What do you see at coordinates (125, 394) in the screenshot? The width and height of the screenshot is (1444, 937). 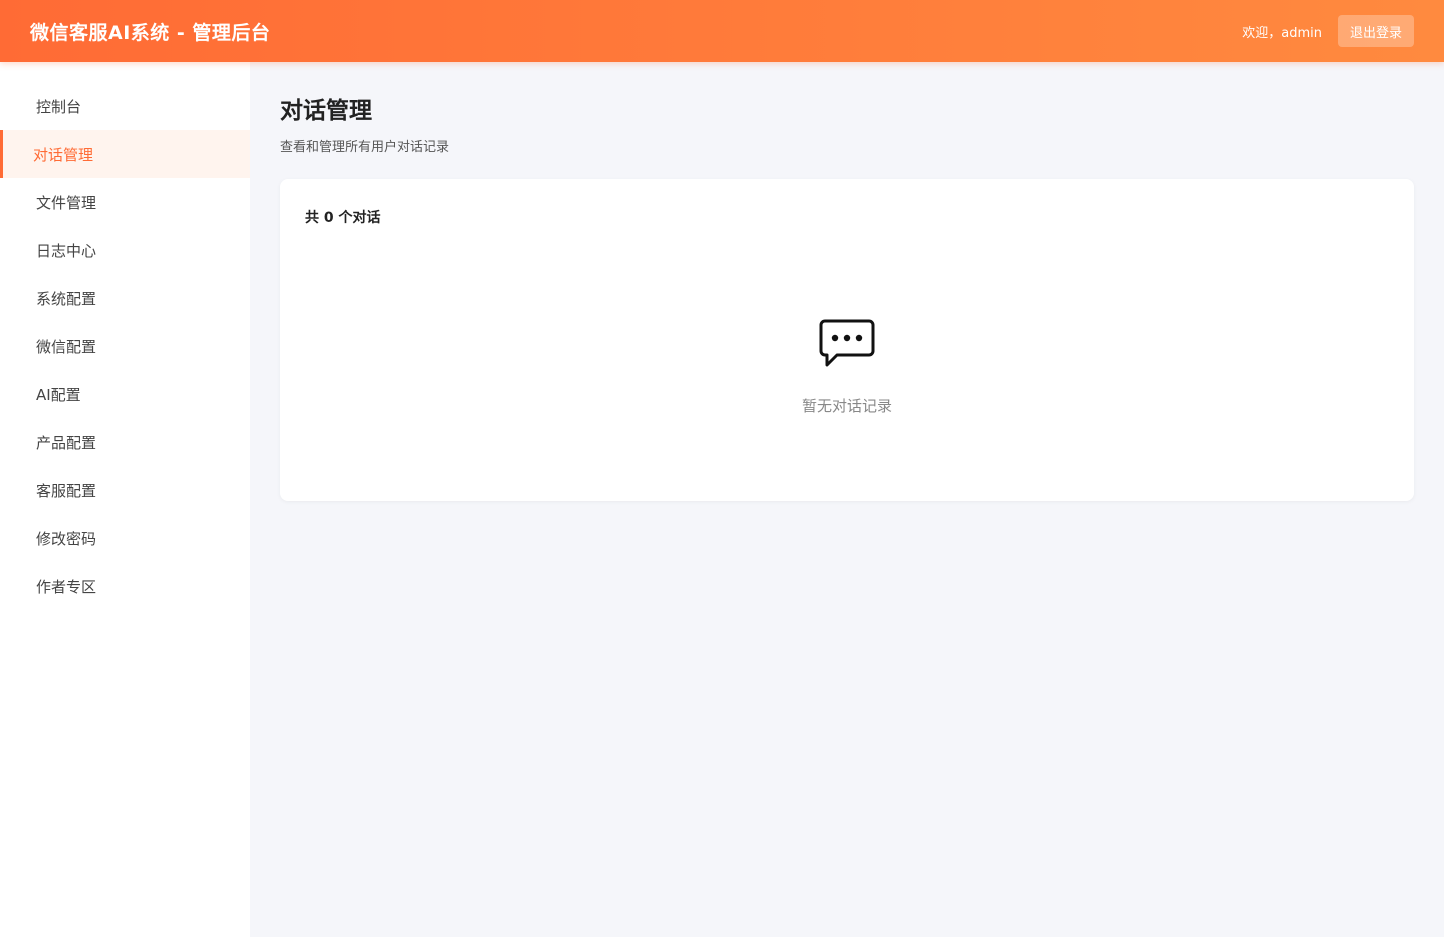 I see `sidebar-item-ai-config: AI配置` at bounding box center [125, 394].